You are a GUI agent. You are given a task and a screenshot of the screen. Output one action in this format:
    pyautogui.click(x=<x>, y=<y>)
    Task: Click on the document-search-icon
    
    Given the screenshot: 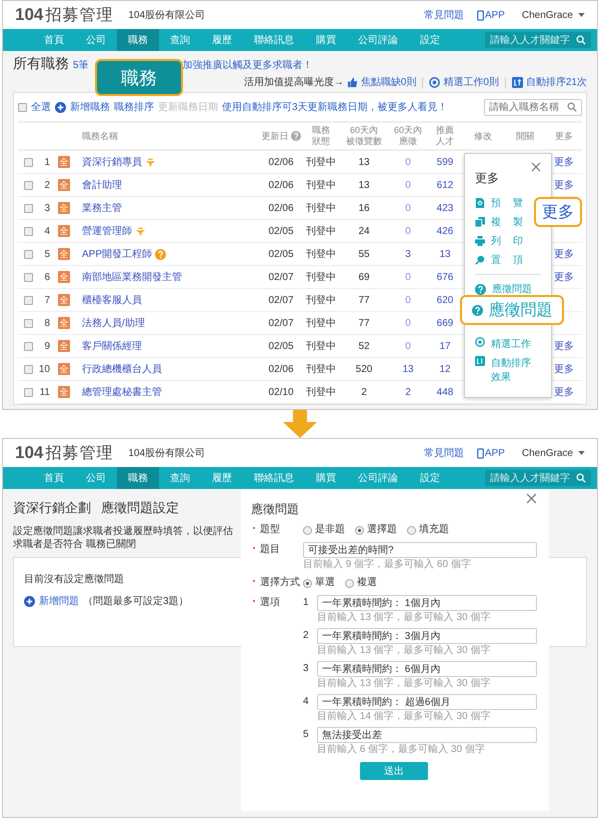 What is the action you would take?
    pyautogui.click(x=480, y=203)
    